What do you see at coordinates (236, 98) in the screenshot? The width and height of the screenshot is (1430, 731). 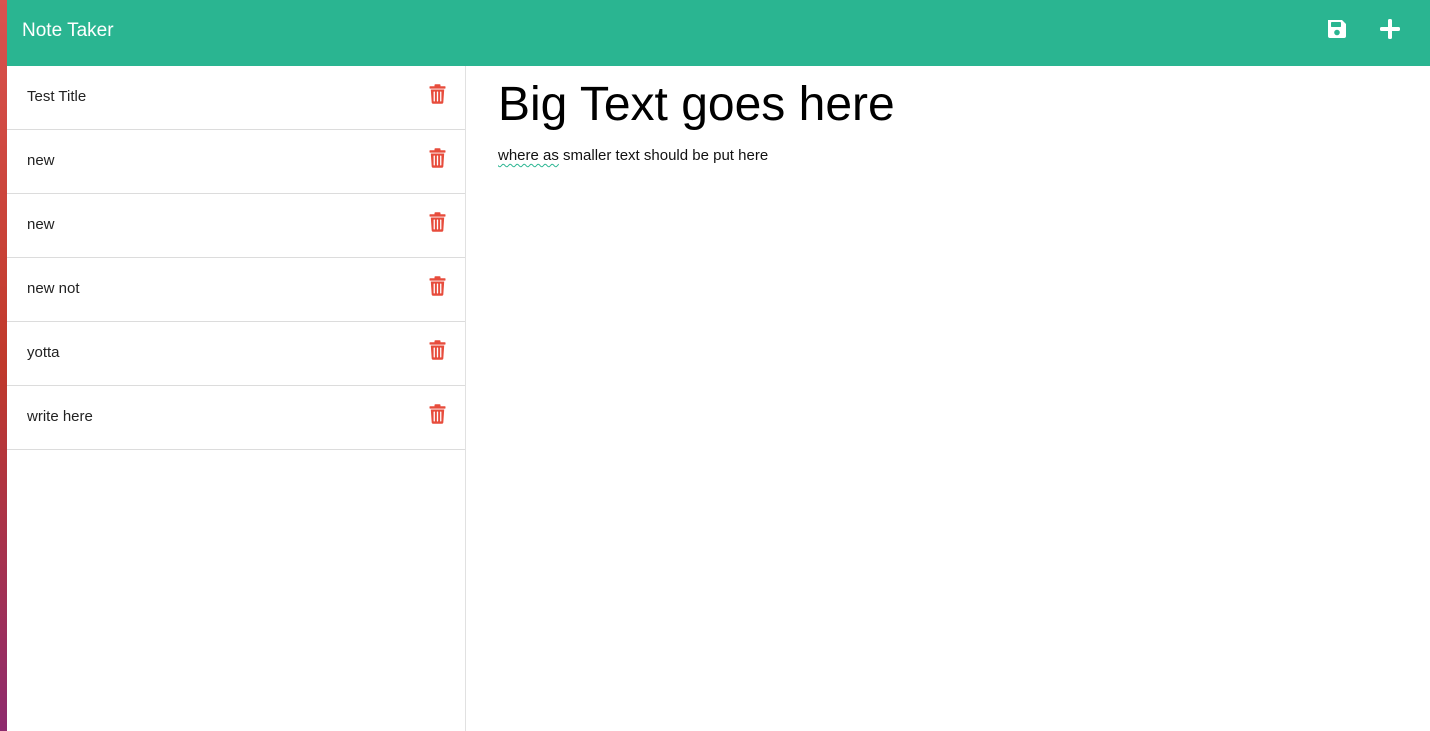 I see `note-list-item: Test Title` at bounding box center [236, 98].